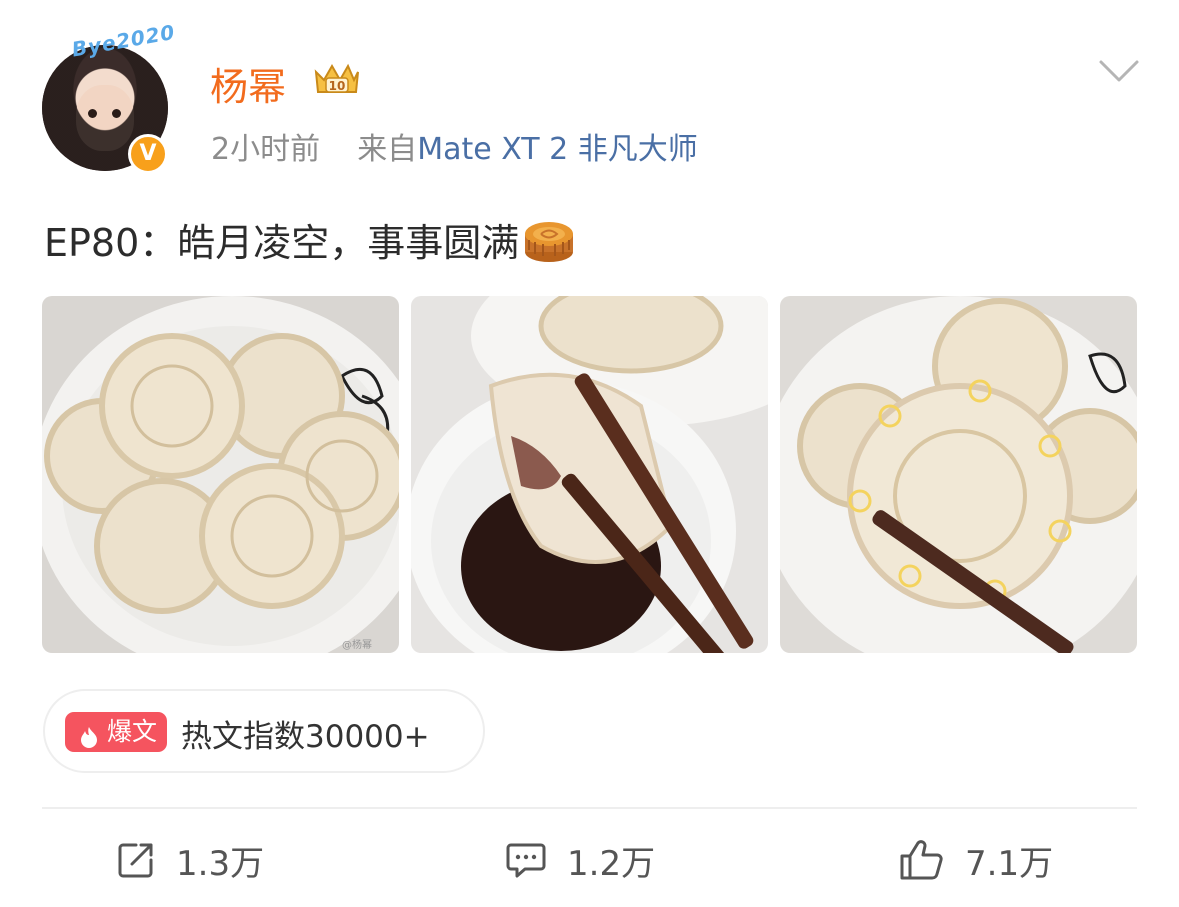 This screenshot has height=907, width=1179. Describe the element at coordinates (220, 863) in the screenshot. I see `repost-count: 1.3万` at that location.